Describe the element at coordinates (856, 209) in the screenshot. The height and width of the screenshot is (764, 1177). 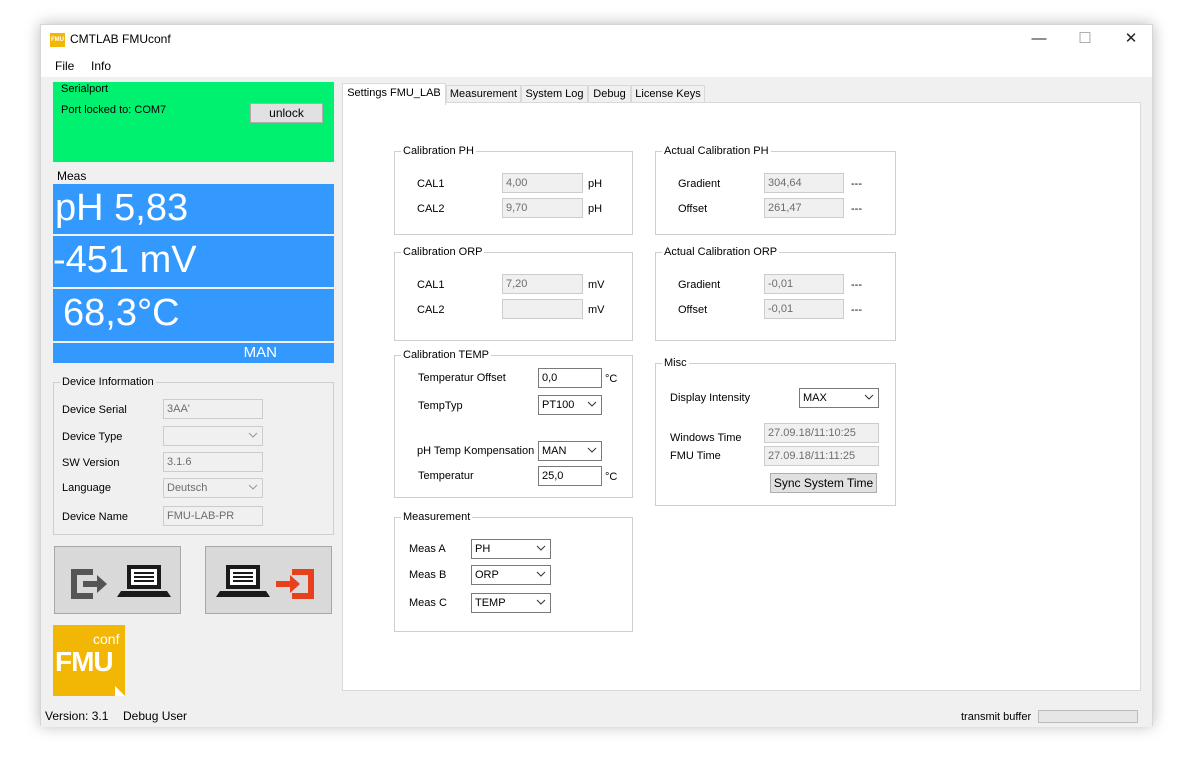
I see `ph-offset-unit: ---` at that location.